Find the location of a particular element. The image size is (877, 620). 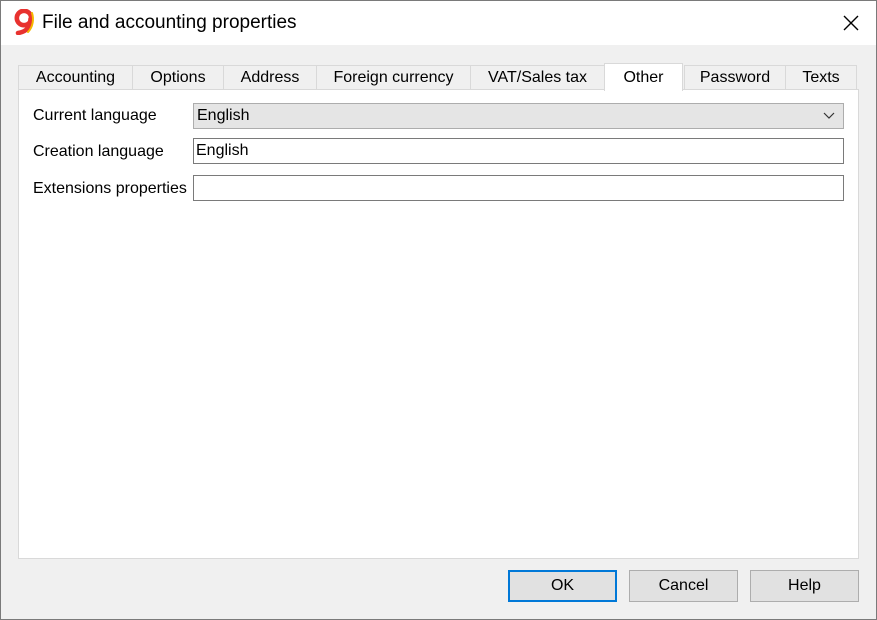

banana-9-logo-icon is located at coordinates (24, 22).